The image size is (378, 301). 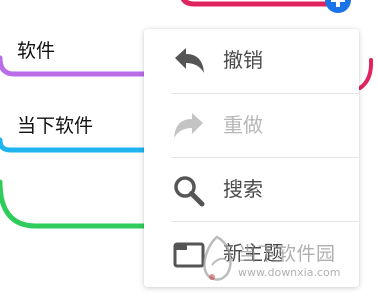 What do you see at coordinates (243, 189) in the screenshot?
I see `menu-item-search-label: 搜索` at bounding box center [243, 189].